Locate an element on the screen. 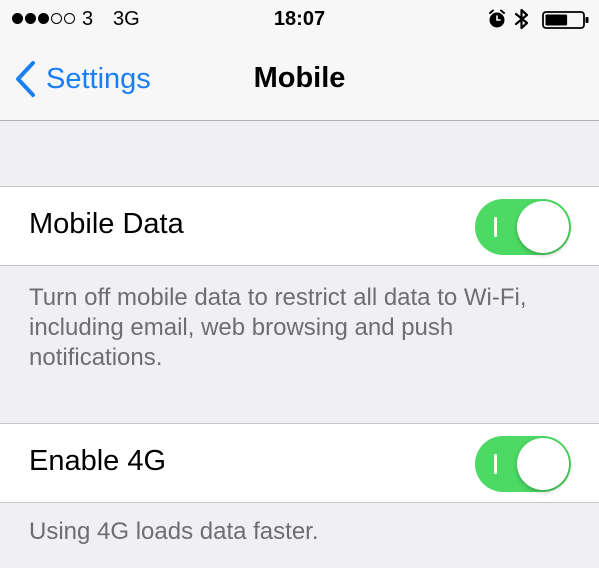 This screenshot has height=568, width=599. enable-4g-toggle is located at coordinates (523, 464).